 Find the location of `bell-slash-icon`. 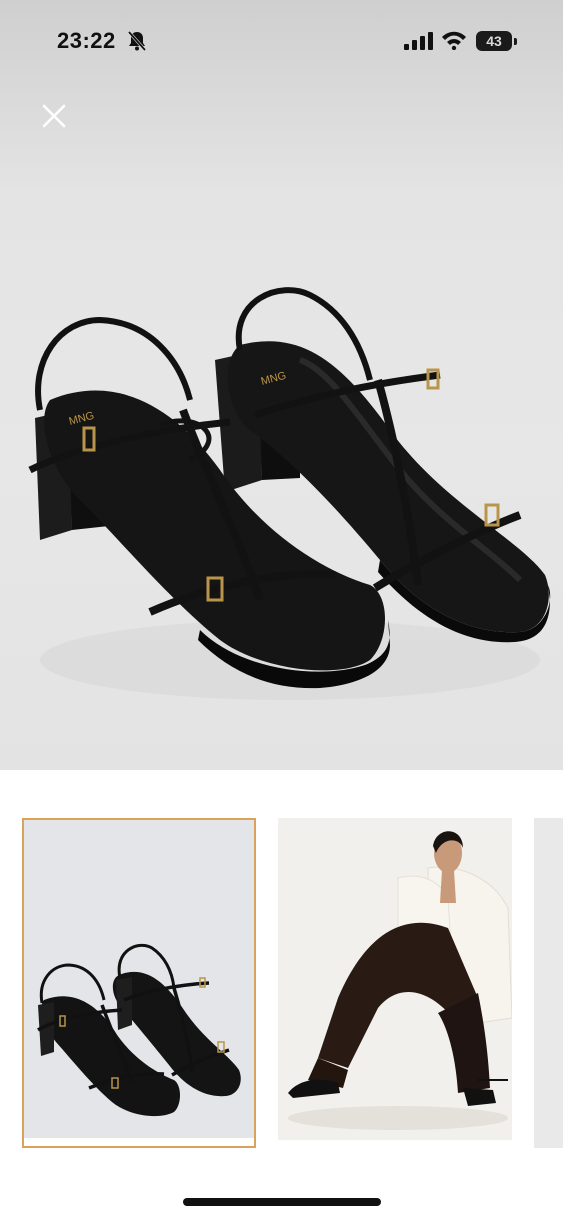

bell-slash-icon is located at coordinates (137, 41).